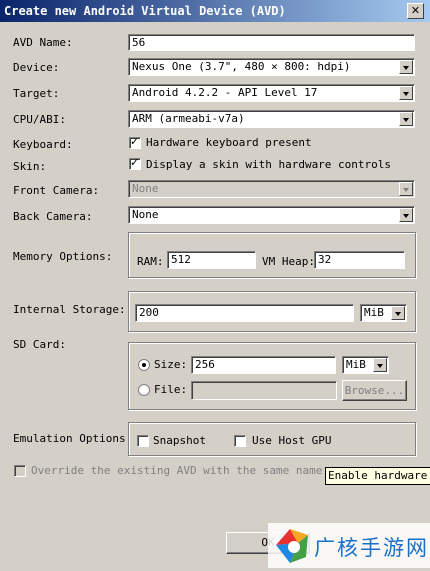  Describe the element at coordinates (179, 440) in the screenshot. I see `snapshot-label: Snapshot` at that location.